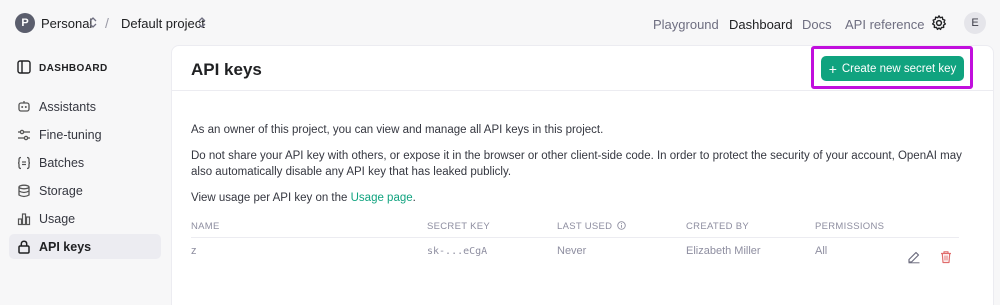 This screenshot has width=1000, height=305. I want to click on database-icon, so click(24, 191).